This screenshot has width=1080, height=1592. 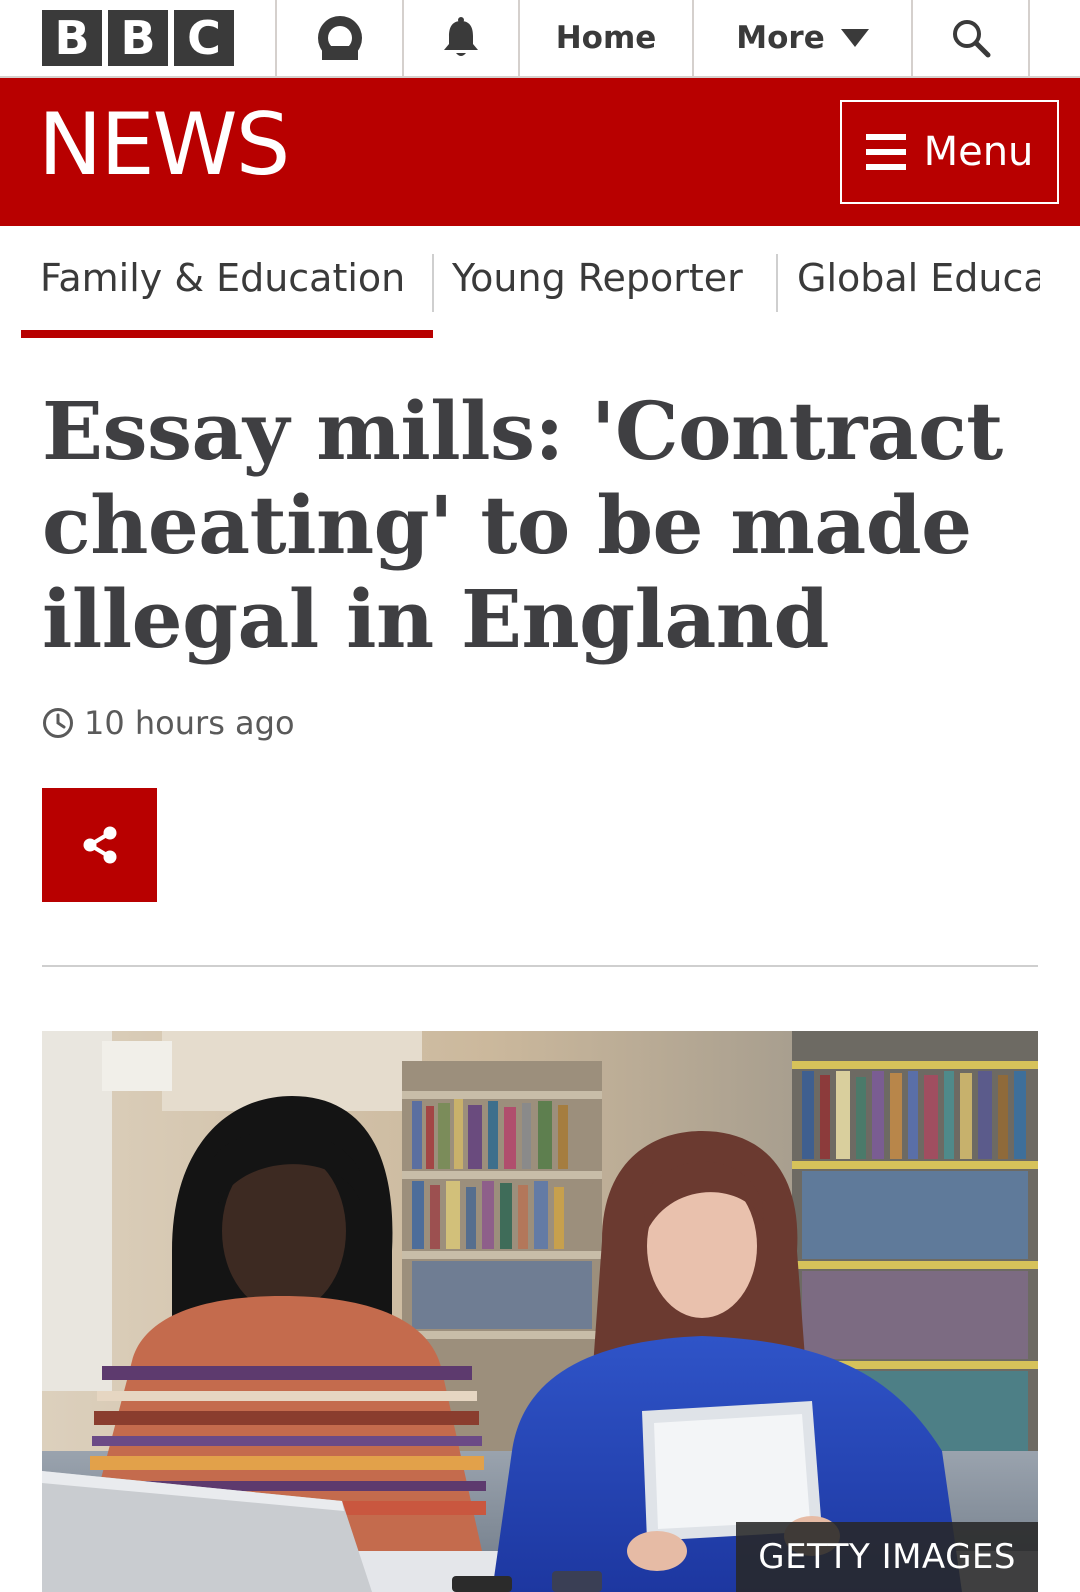 I want to click on timestamp-text: 10 hours ago, so click(x=189, y=723).